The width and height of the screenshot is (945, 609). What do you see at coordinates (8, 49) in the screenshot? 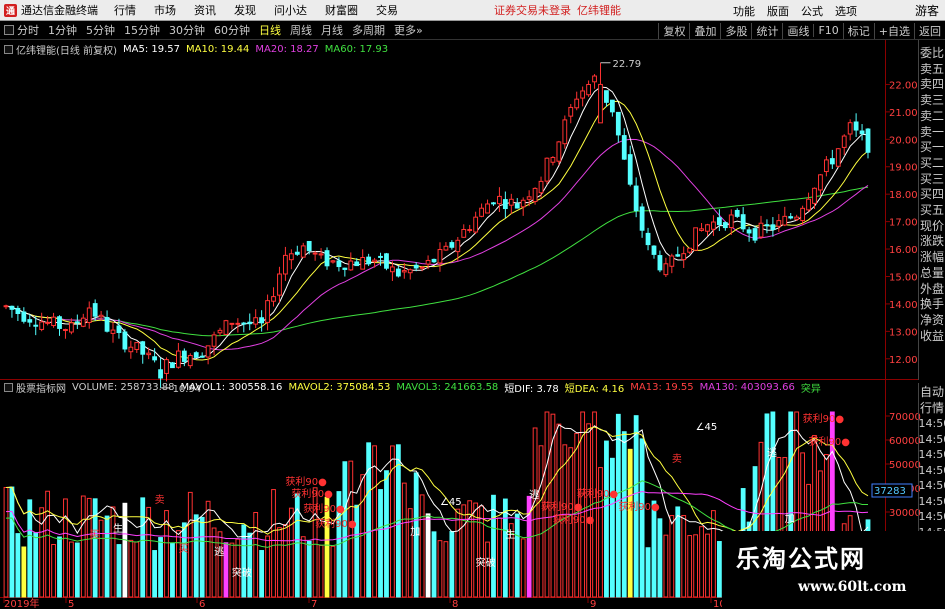
I see `legend-toggle` at bounding box center [8, 49].